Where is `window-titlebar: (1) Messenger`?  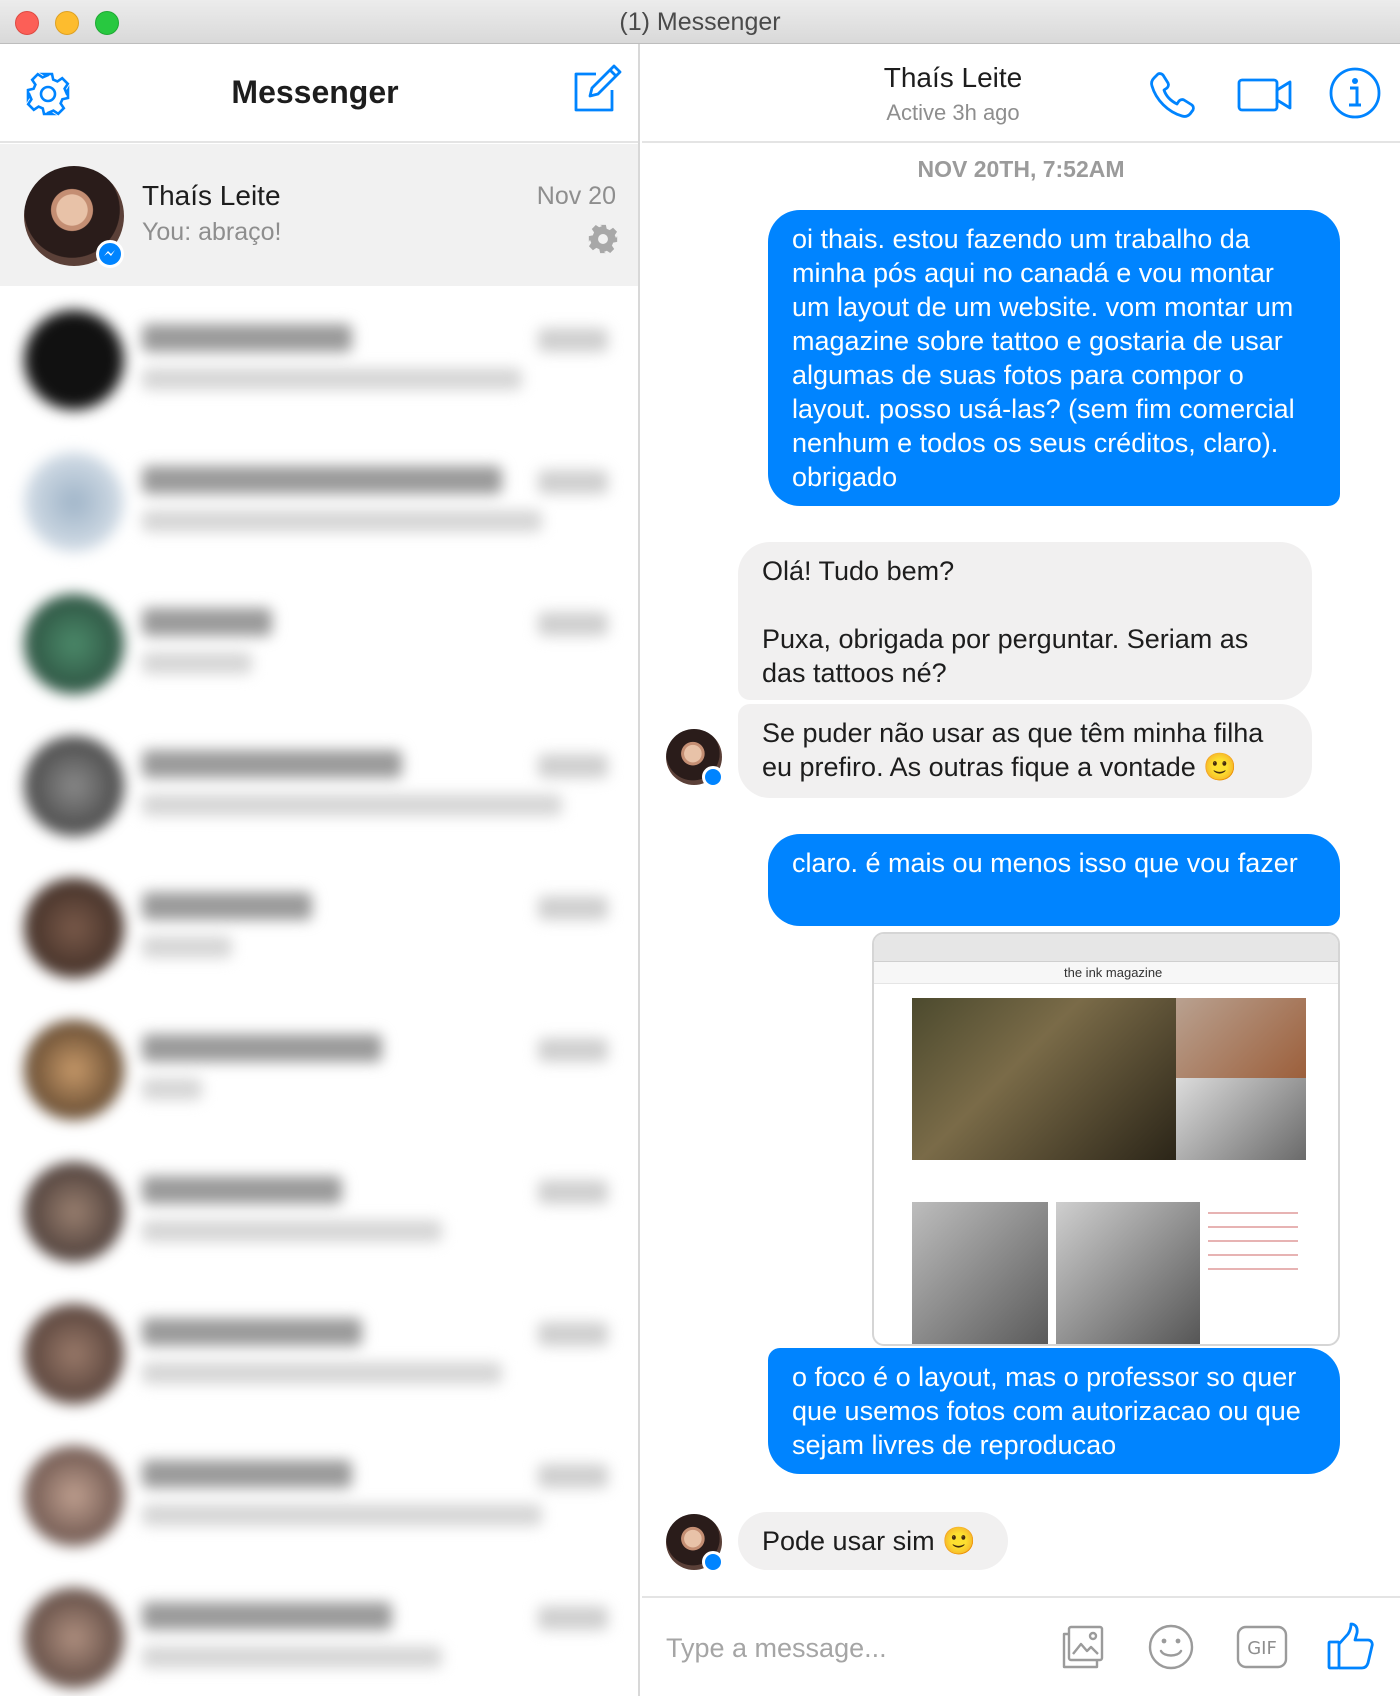
window-titlebar: (1) Messenger is located at coordinates (700, 22).